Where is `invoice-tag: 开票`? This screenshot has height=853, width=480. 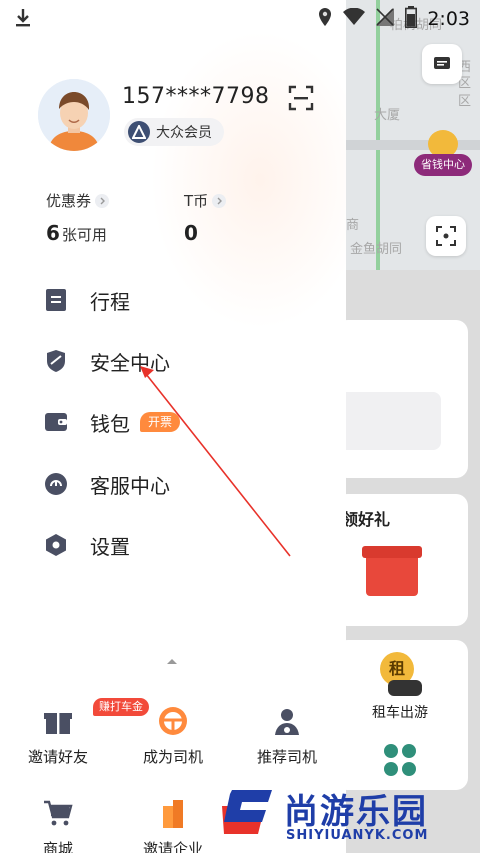
invoice-tag: 开票 is located at coordinates (160, 422).